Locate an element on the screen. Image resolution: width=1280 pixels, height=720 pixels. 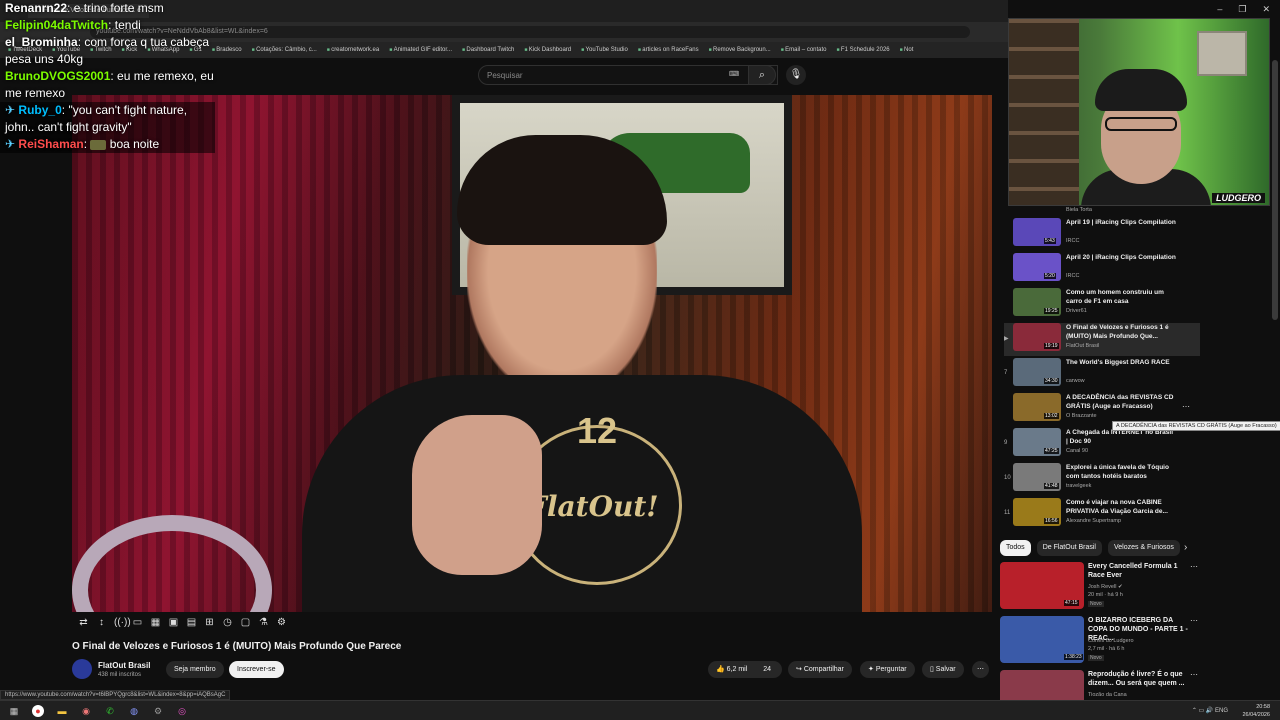
player-control-icon: ↕ is located at coordinates (101, 622).